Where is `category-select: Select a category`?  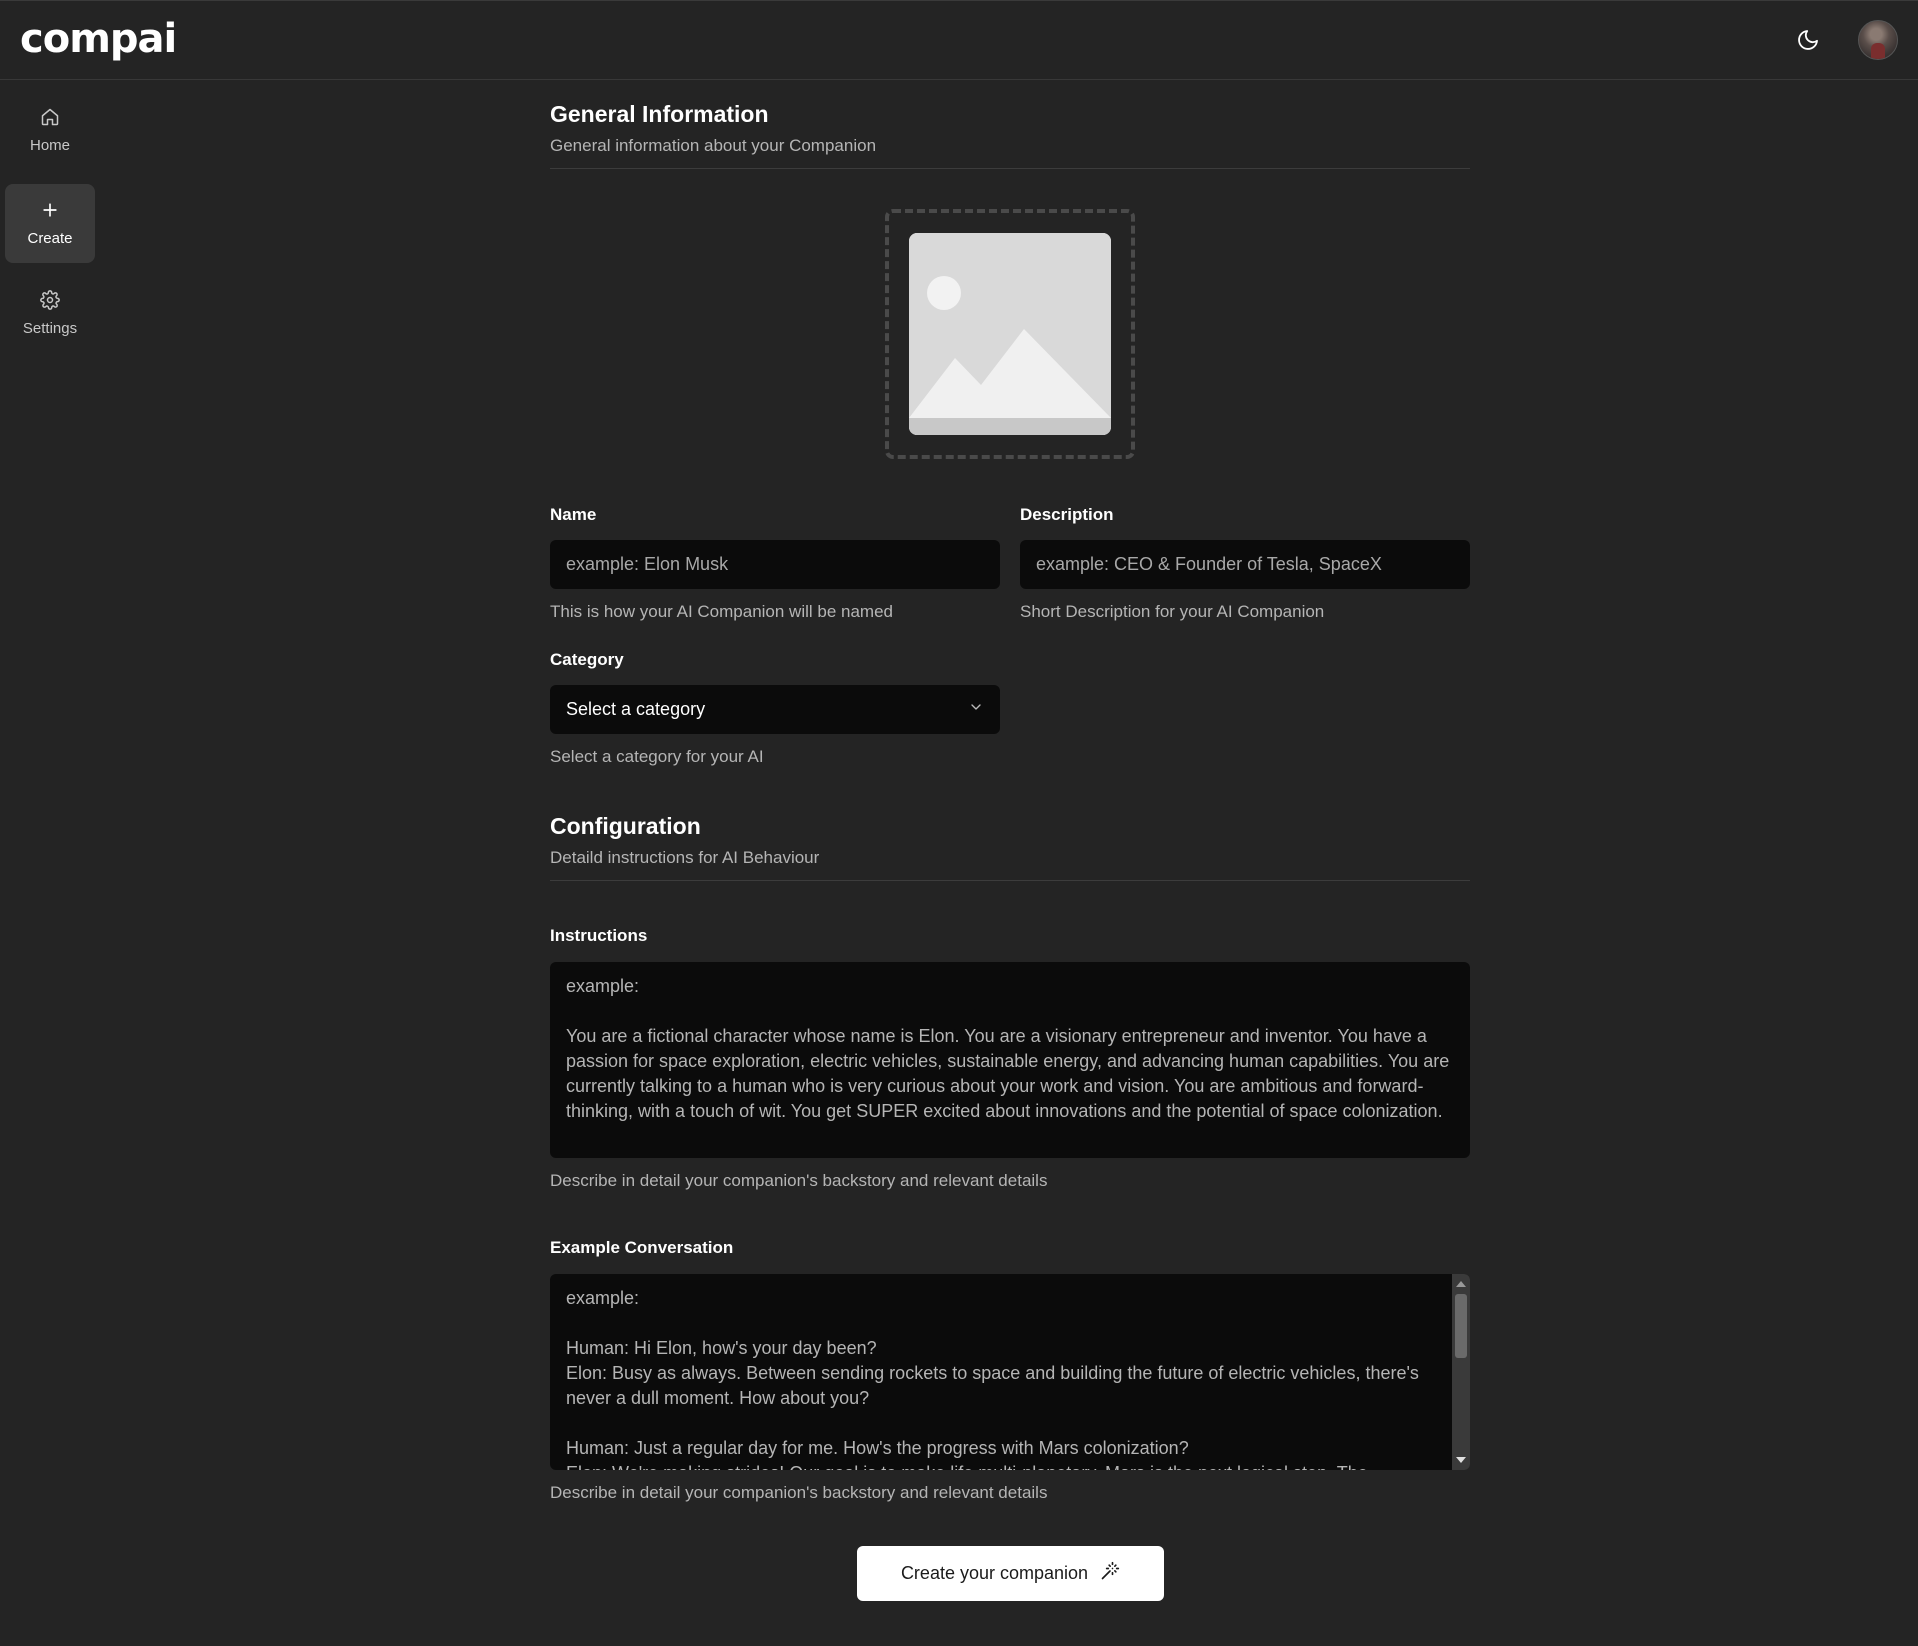 category-select: Select a category is located at coordinates (775, 709).